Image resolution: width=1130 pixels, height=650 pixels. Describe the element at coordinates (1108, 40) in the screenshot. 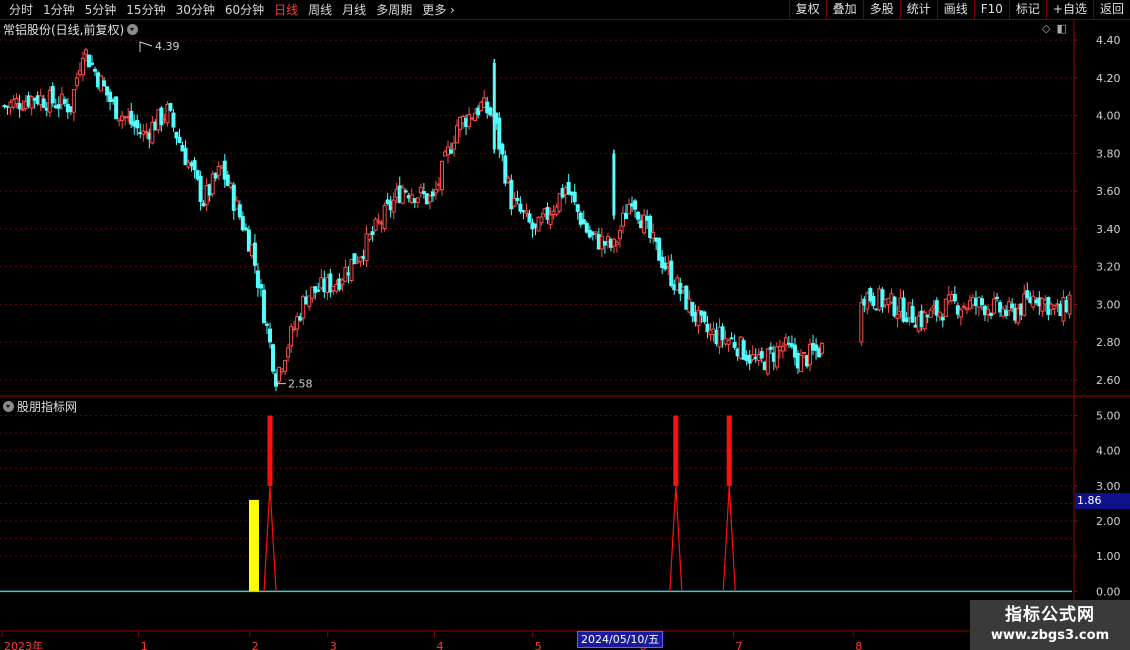

I see `price-tick-label-0: 4.40` at that location.